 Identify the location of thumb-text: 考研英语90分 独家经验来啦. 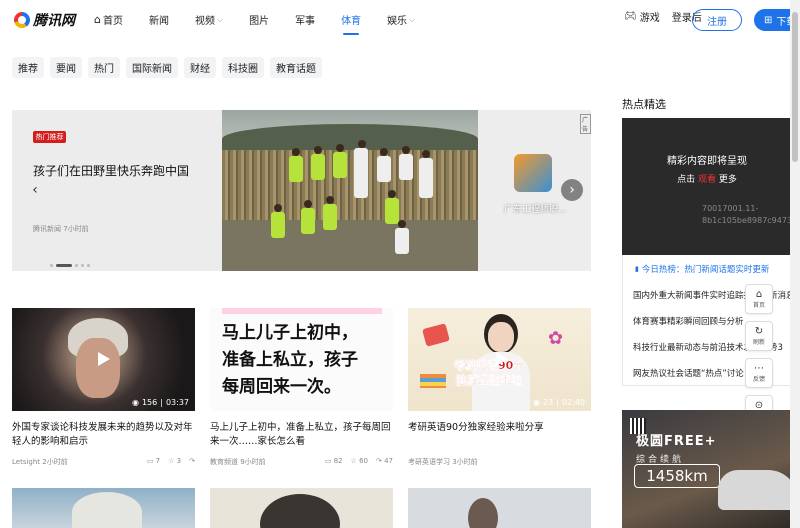
(489, 373).